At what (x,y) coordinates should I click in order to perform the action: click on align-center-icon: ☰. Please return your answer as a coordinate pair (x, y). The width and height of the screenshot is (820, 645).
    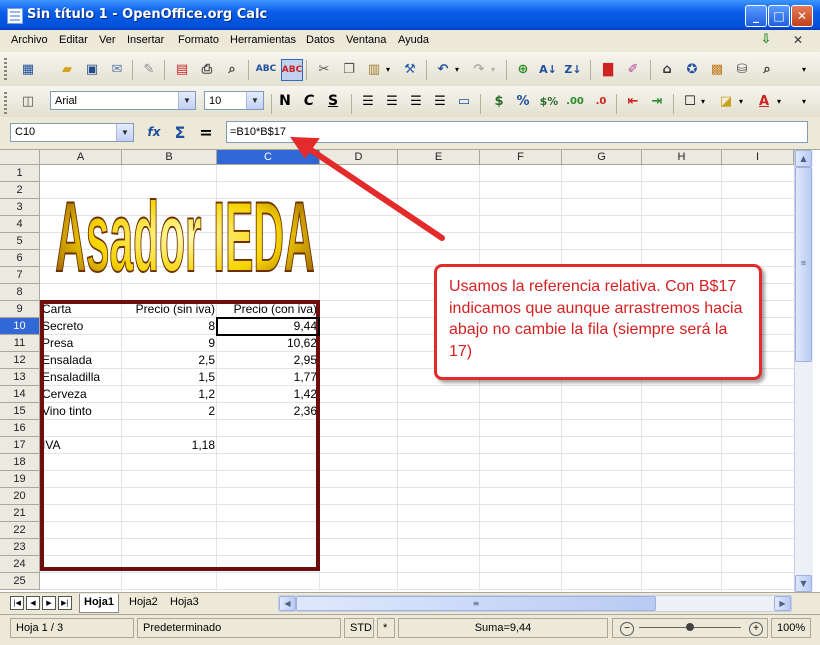
    Looking at the image, I should click on (392, 101).